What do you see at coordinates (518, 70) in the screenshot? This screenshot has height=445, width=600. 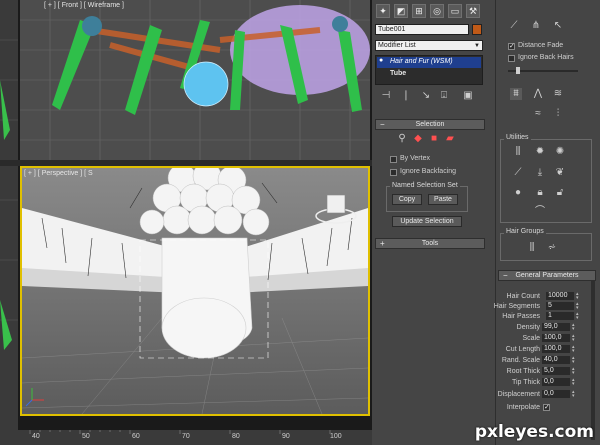 I see `slider-thumb` at bounding box center [518, 70].